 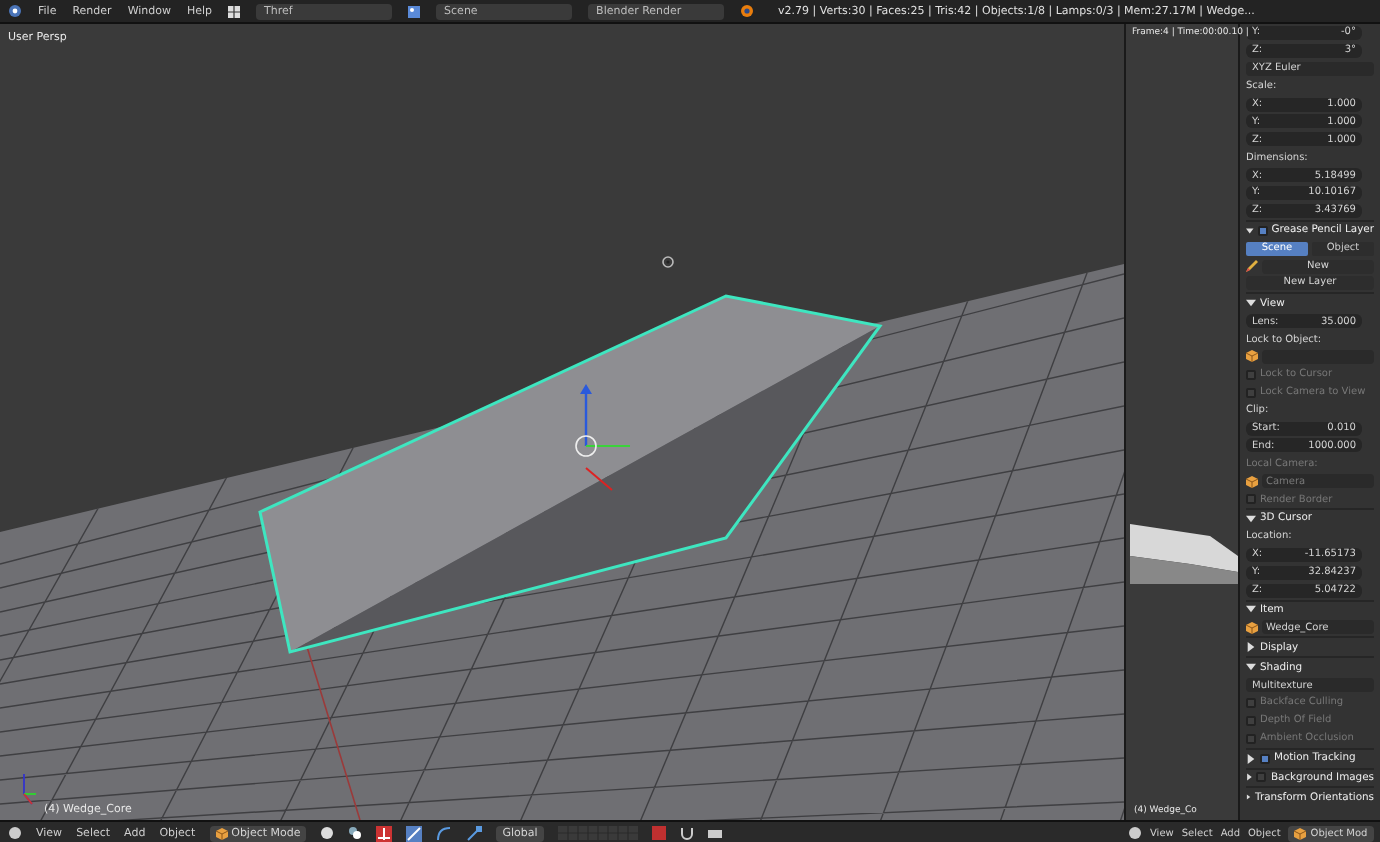 What do you see at coordinates (474, 833) in the screenshot?
I see `scale-icon` at bounding box center [474, 833].